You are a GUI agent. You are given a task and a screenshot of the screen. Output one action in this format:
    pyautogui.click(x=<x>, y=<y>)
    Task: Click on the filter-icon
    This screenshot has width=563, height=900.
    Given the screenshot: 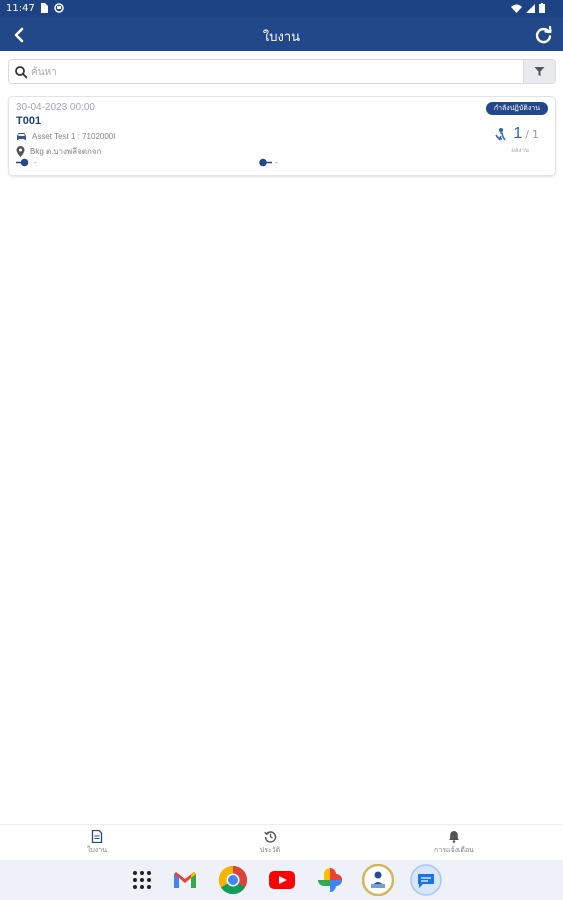 What is the action you would take?
    pyautogui.click(x=539, y=71)
    